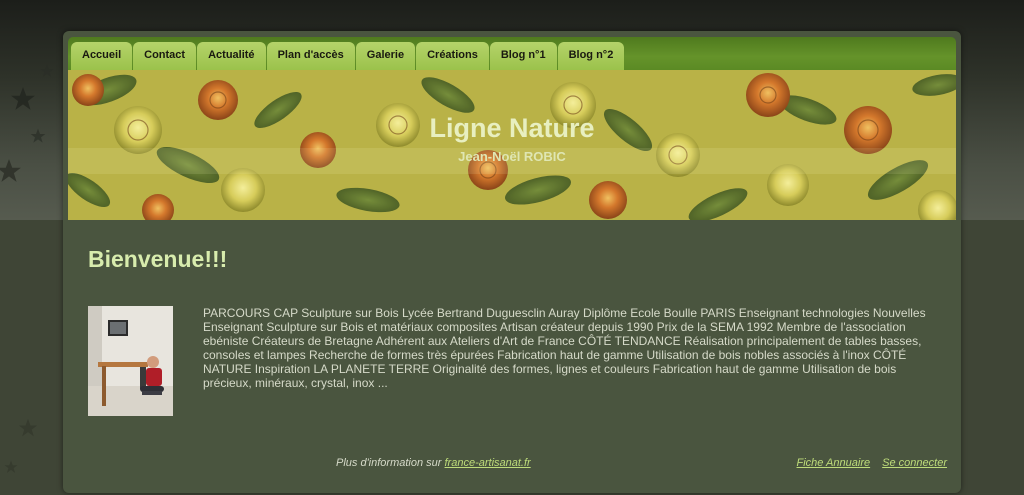 Image resolution: width=1024 pixels, height=495 pixels. Describe the element at coordinates (165, 56) in the screenshot. I see `nav-tab-contact: Contact` at that location.